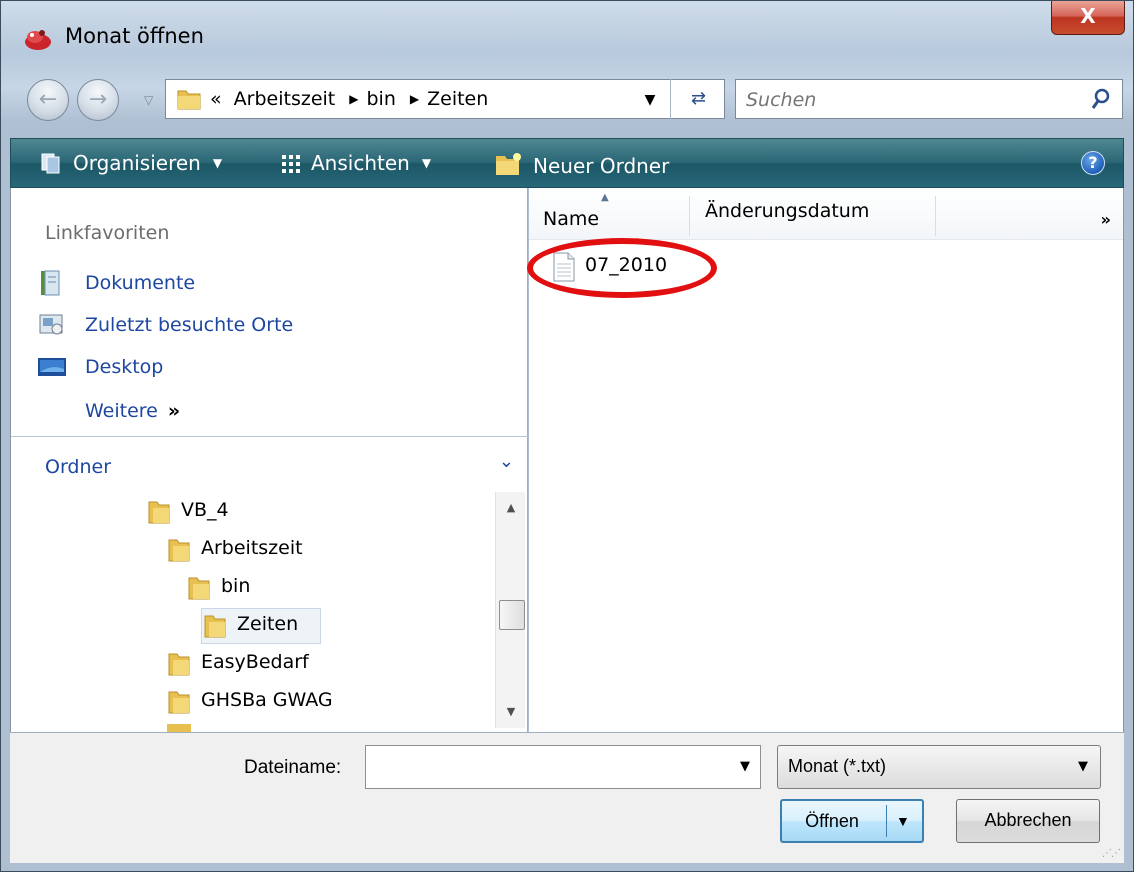 This screenshot has width=1134, height=872. I want to click on search-input, so click(906, 100).